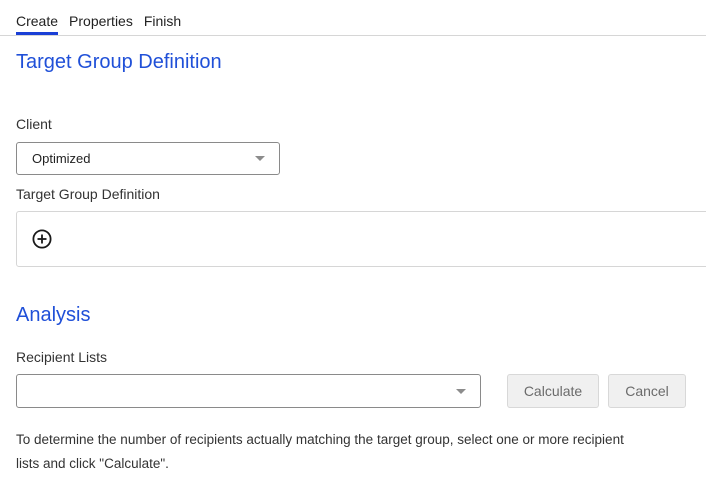 Image resolution: width=706 pixels, height=492 pixels. What do you see at coordinates (61, 158) in the screenshot?
I see `client-select-value: Optimized` at bounding box center [61, 158].